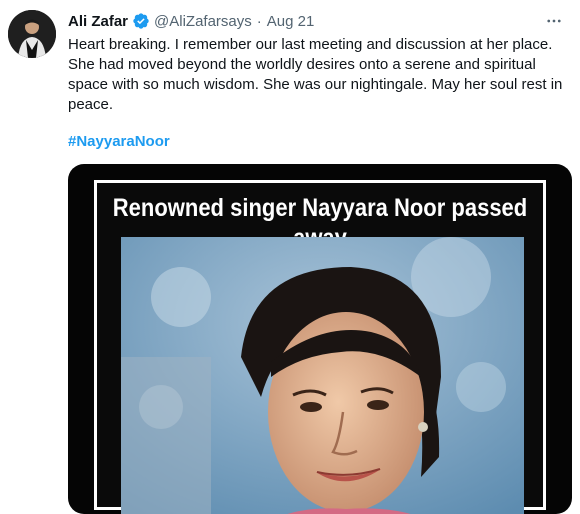 Image resolution: width=580 pixels, height=514 pixels. Describe the element at coordinates (554, 21) in the screenshot. I see `more-horizontal-icon` at that location.